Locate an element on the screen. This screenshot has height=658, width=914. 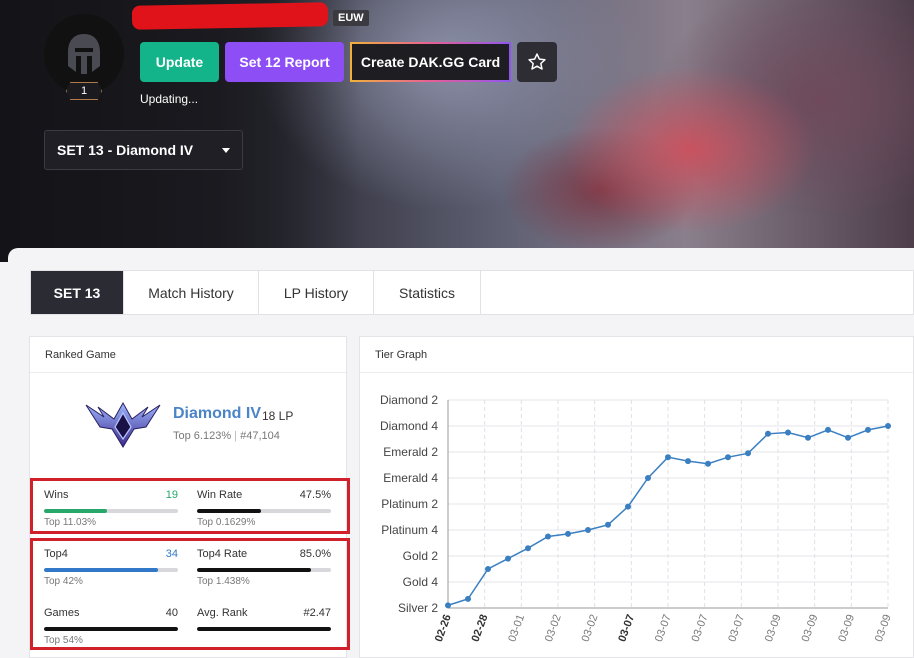
y-tick-label: Platinum 4 is located at coordinates (409, 530).